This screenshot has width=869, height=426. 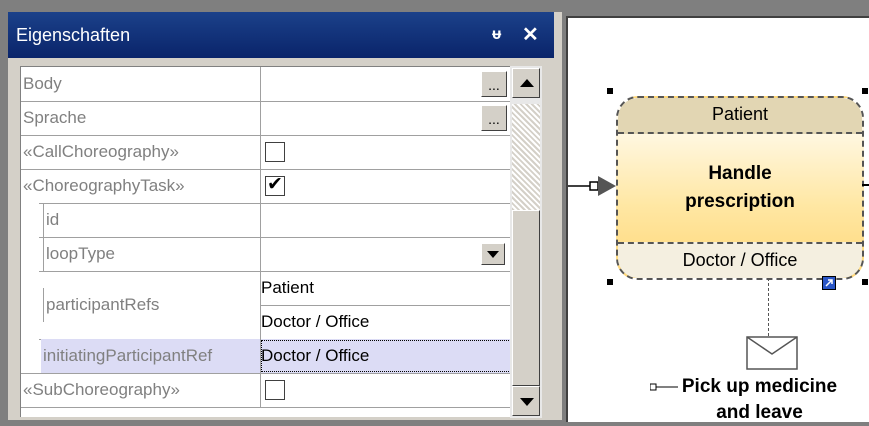 I want to click on link-icon, so click(x=829, y=283).